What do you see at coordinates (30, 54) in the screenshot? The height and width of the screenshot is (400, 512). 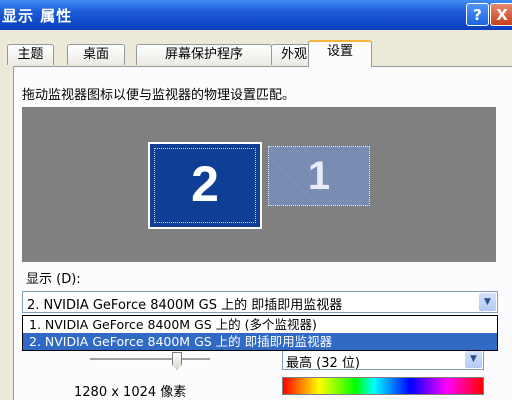 I see `tab-themes: 主题` at bounding box center [30, 54].